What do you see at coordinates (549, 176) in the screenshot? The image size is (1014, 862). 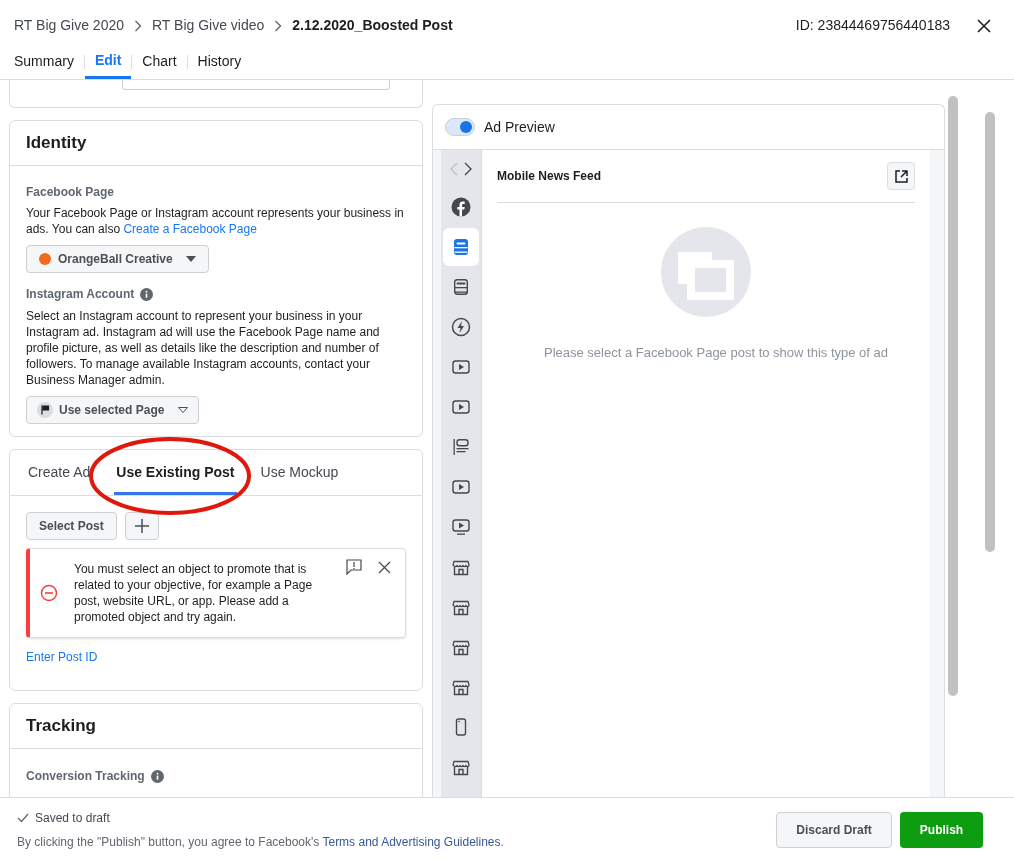 I see `placement-title: Mobile News Feed` at bounding box center [549, 176].